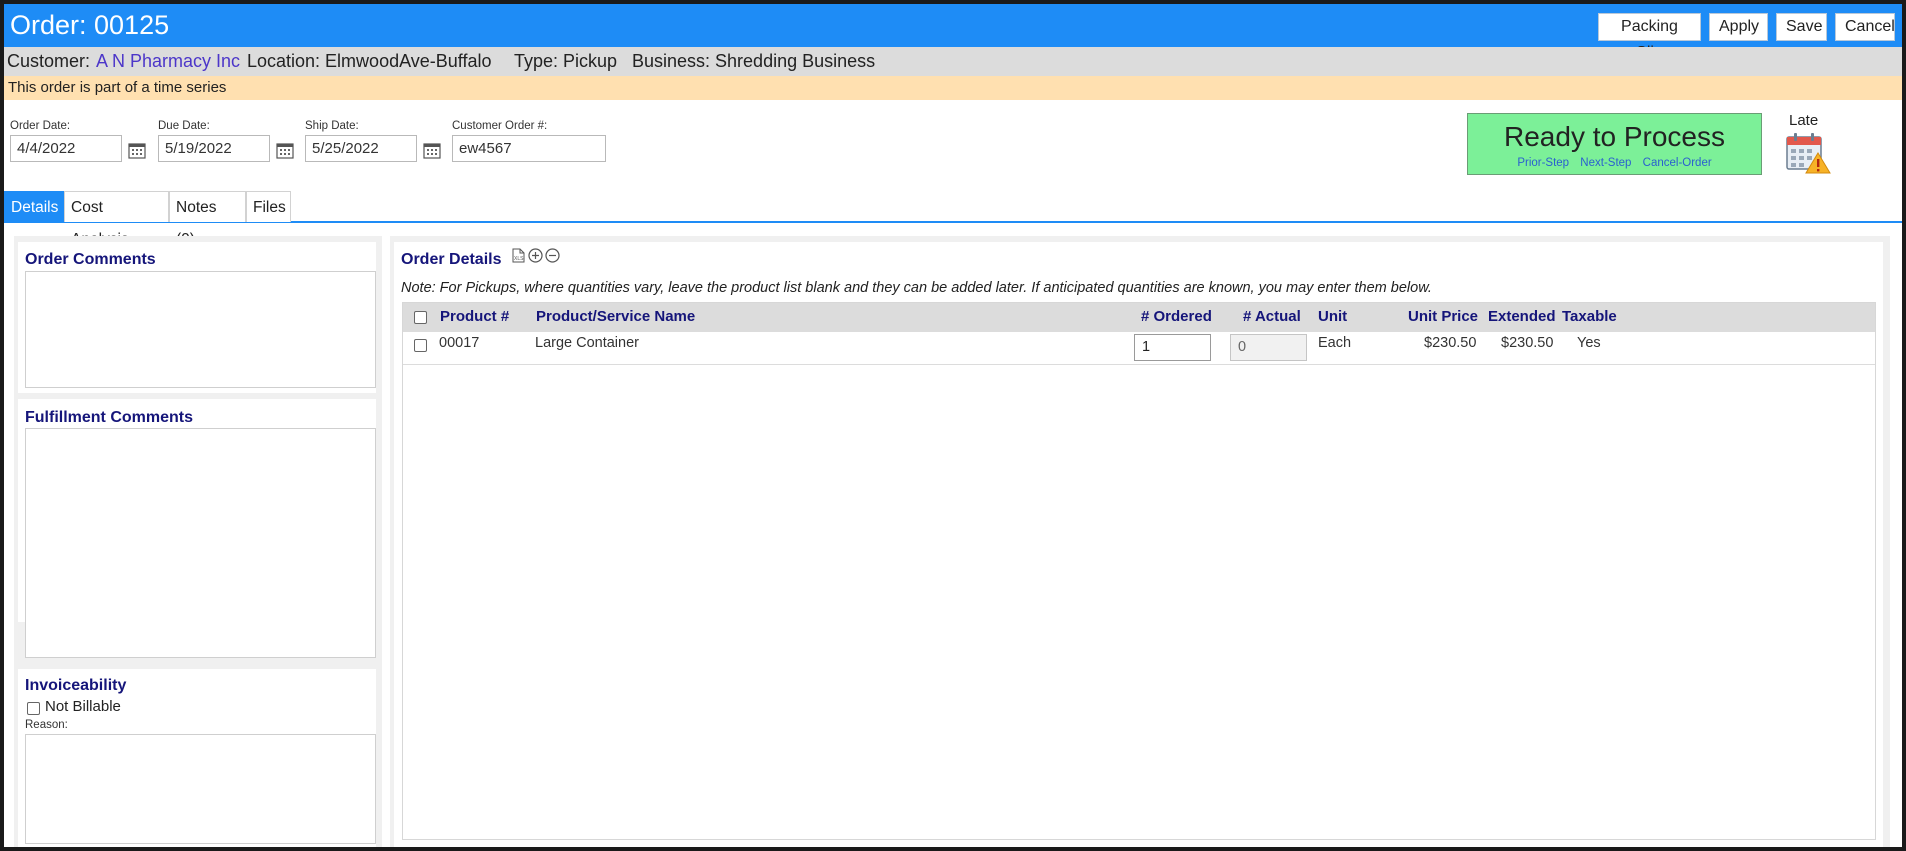 This screenshot has width=1906, height=851. Describe the element at coordinates (1677, 163) in the screenshot. I see `cancel-order-link: Cancel-Order` at that location.